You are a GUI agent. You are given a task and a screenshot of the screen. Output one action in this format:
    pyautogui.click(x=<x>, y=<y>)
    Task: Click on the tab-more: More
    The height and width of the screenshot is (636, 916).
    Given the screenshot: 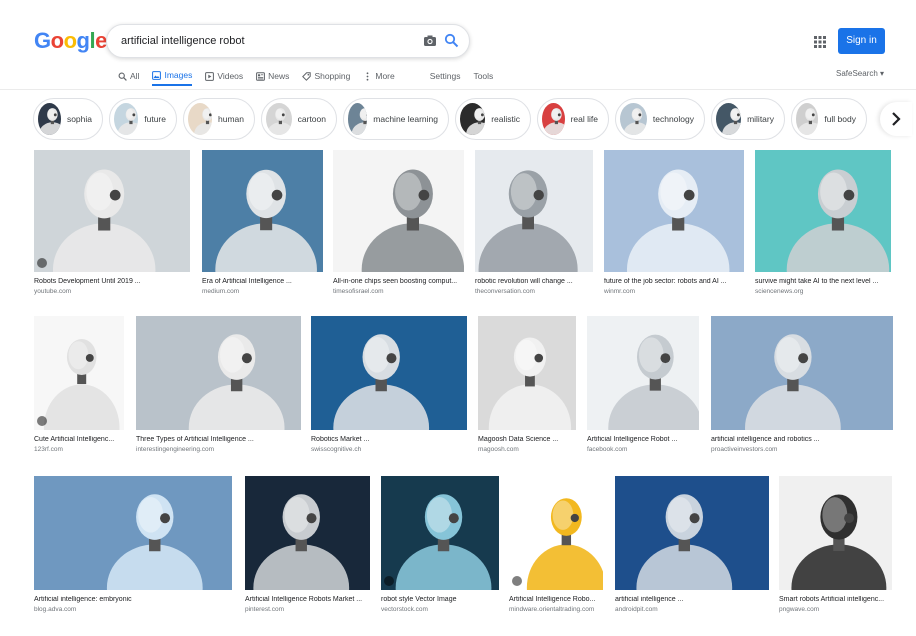 What is the action you would take?
    pyautogui.click(x=379, y=76)
    